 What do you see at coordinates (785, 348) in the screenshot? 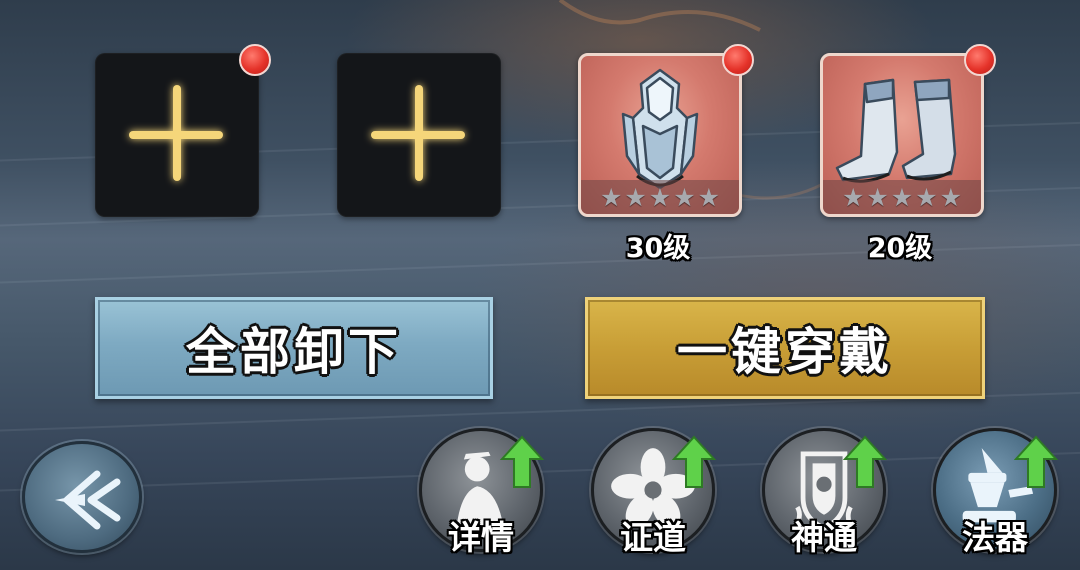
I see `equip-all-button: 一键穿戴` at bounding box center [785, 348].